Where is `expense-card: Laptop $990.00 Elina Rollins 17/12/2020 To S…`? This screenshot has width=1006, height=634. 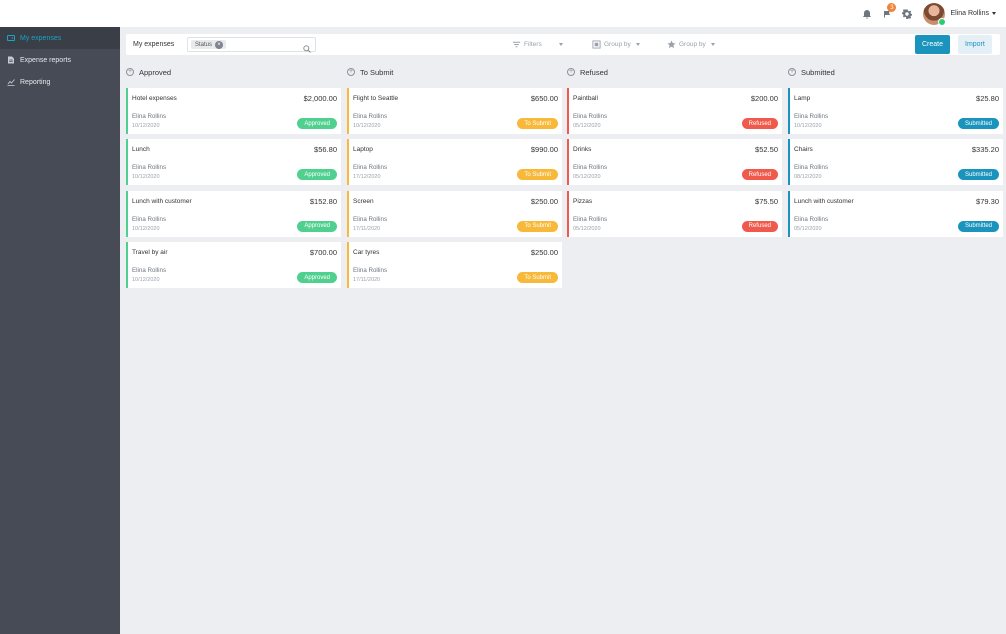 expense-card: Laptop $990.00 Elina Rollins 17/12/2020 To S… is located at coordinates (454, 162).